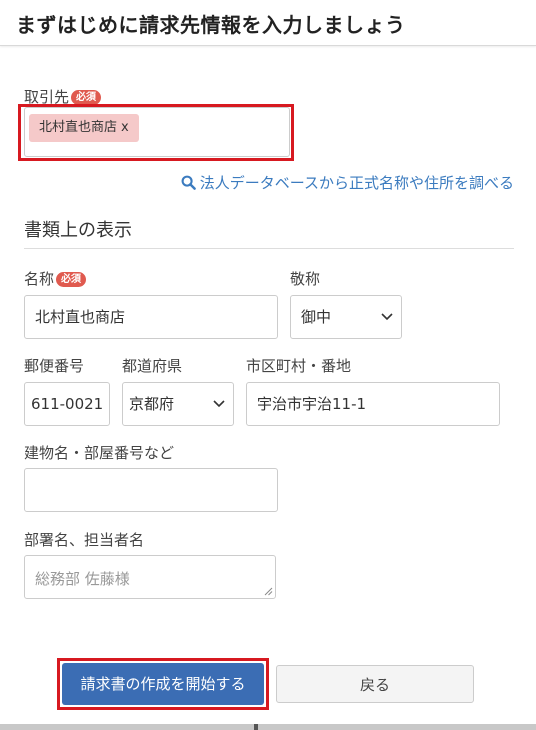 The height and width of the screenshot is (730, 536). I want to click on corporate-database-link: 法人データベースから正式名称や住所を調べる, so click(347, 182).